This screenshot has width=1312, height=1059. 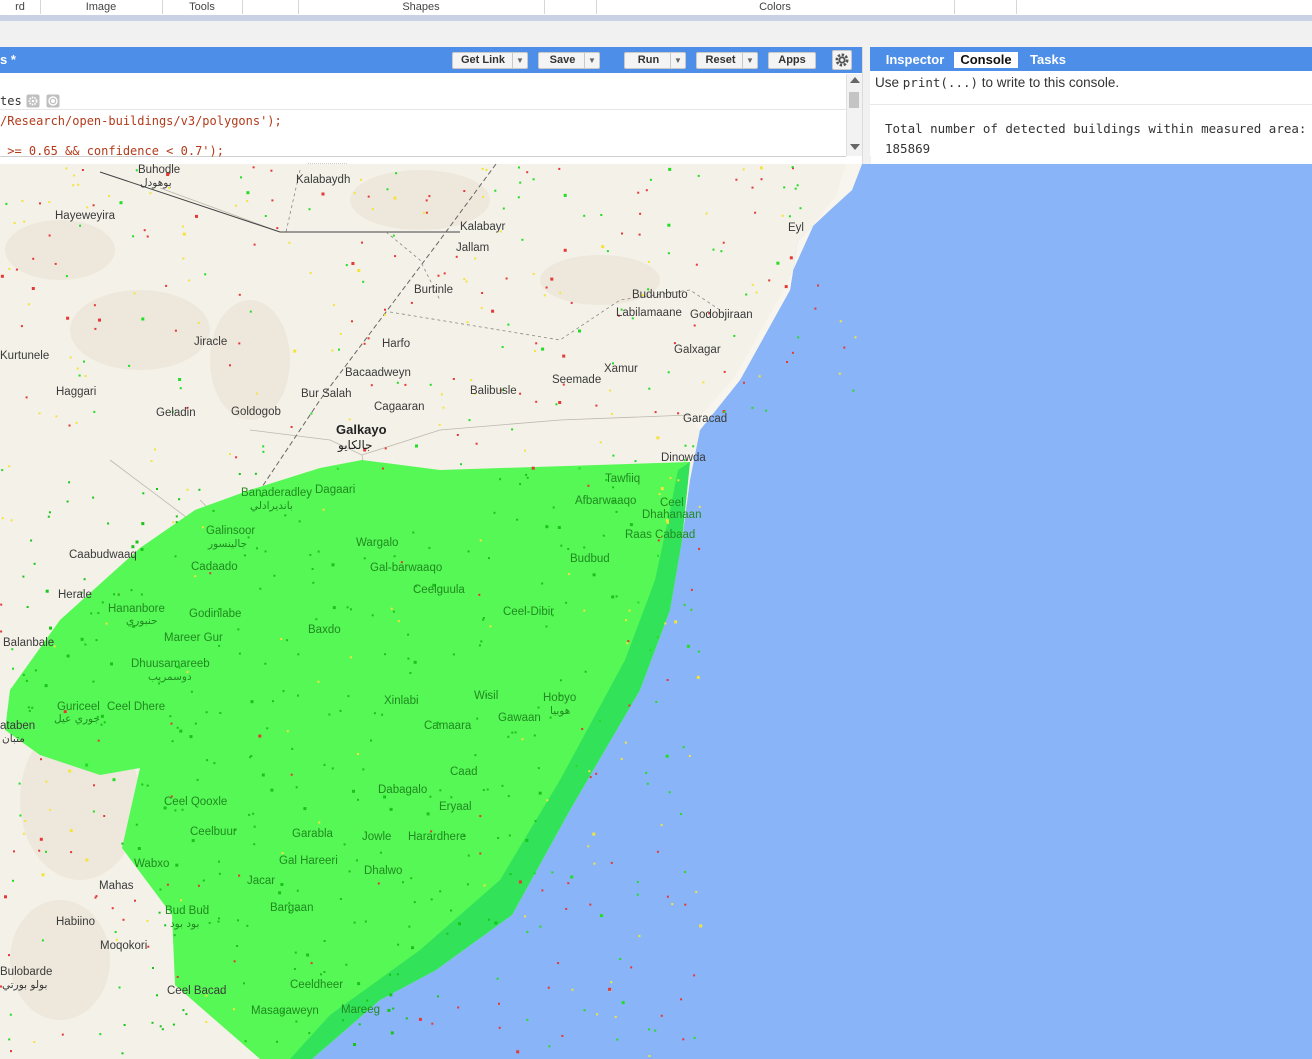 What do you see at coordinates (569, 60) in the screenshot?
I see `save-button: Save ▼` at bounding box center [569, 60].